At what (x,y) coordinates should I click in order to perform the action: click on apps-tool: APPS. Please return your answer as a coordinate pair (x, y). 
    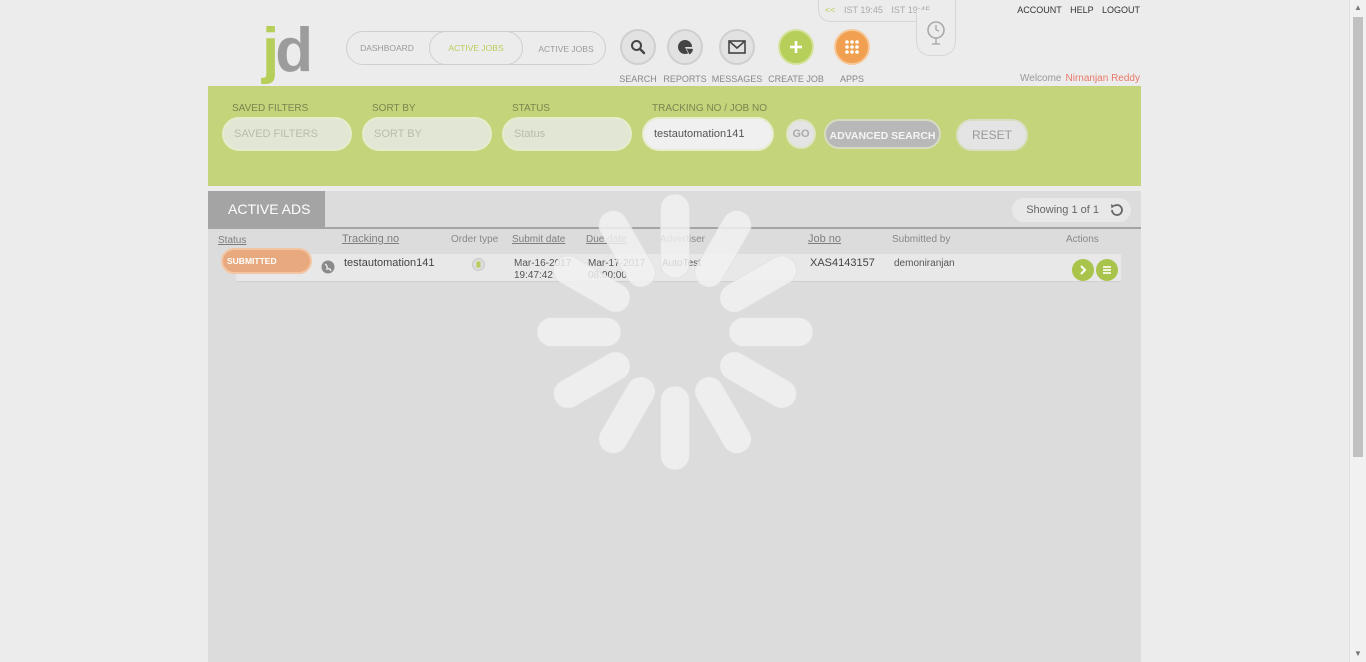
    Looking at the image, I should click on (852, 56).